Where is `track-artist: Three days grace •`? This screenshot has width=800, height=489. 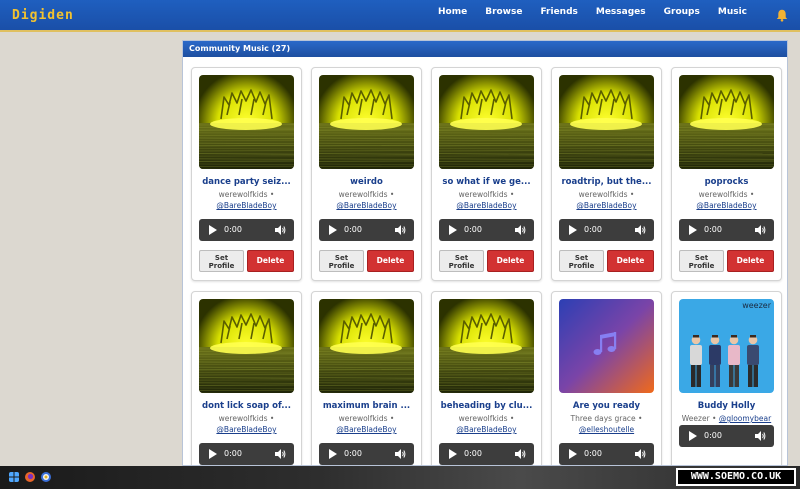 track-artist: Three days grace • is located at coordinates (606, 418).